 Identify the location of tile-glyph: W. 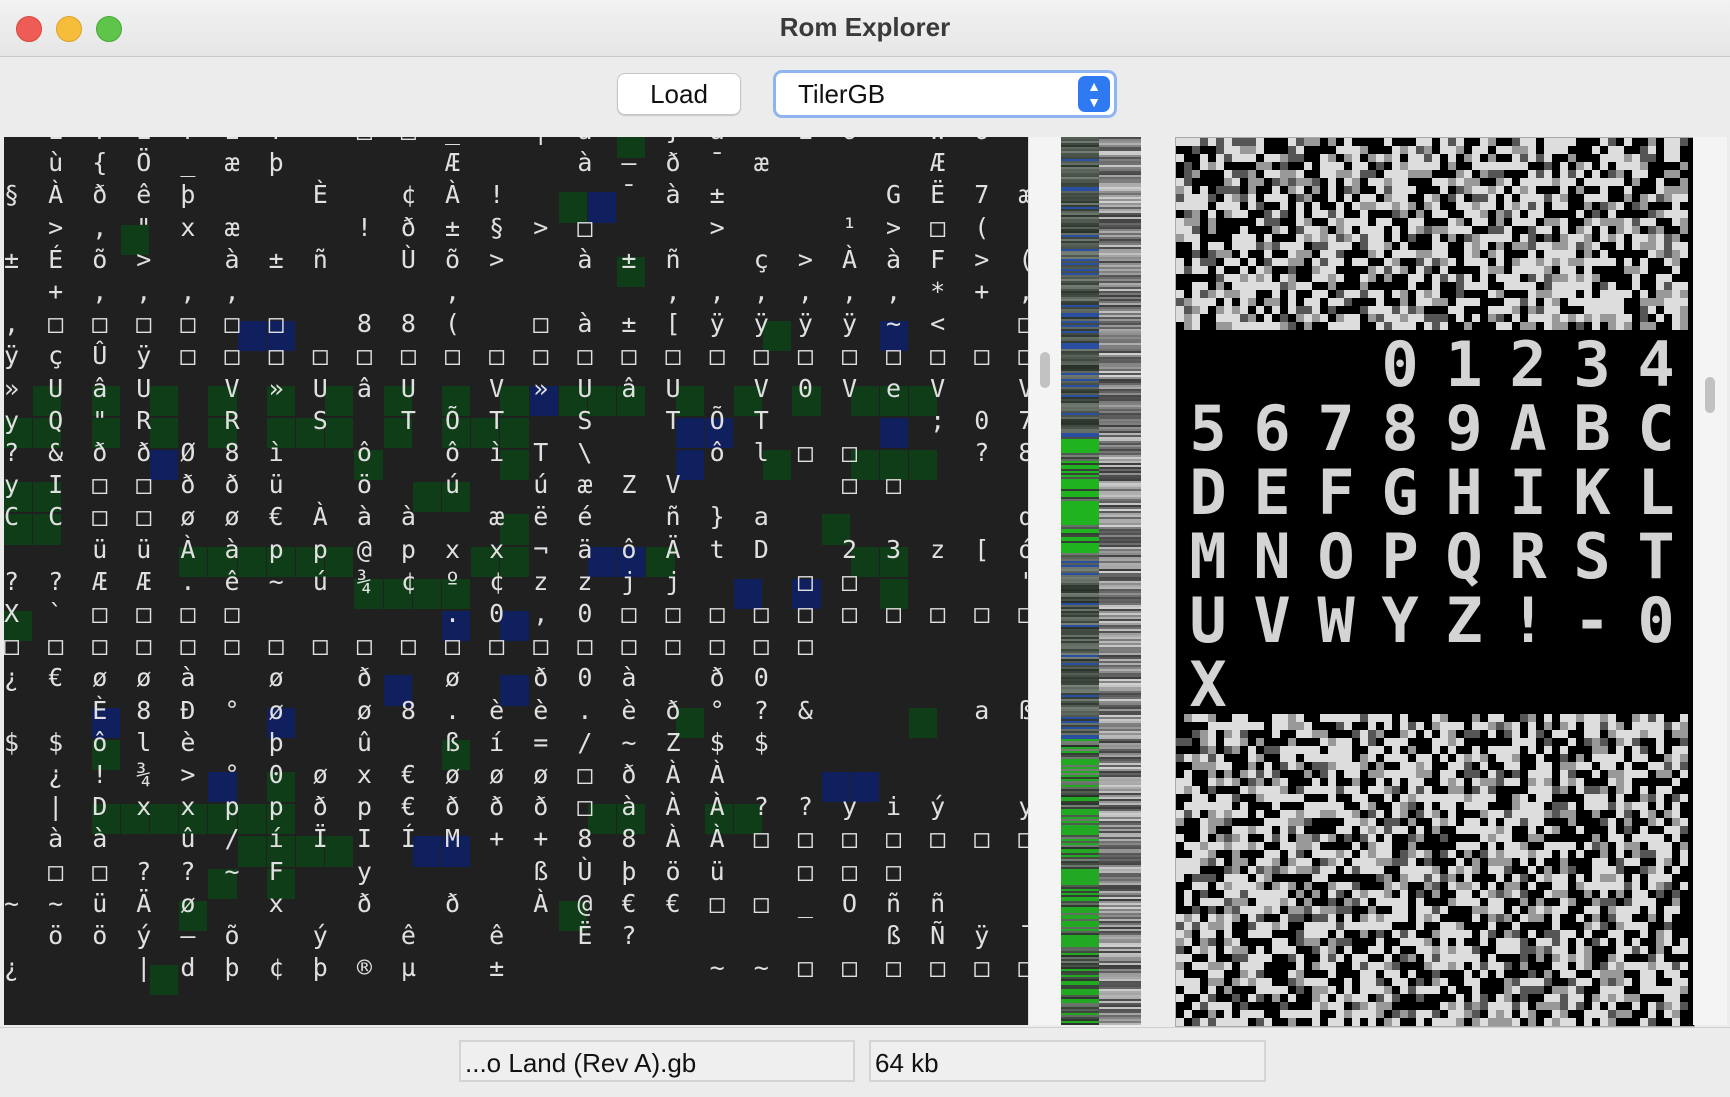
(1336, 620).